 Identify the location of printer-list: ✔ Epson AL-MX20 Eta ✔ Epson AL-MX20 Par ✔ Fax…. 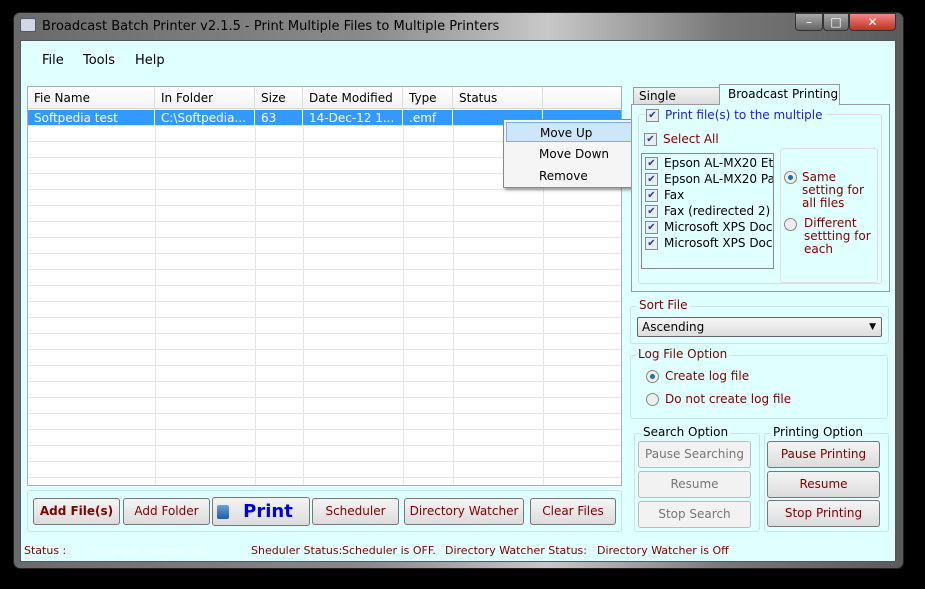
(707, 211).